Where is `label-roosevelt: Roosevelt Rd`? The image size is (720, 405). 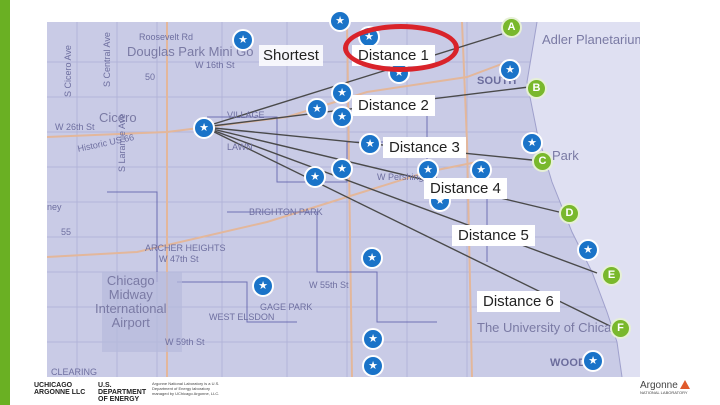
label-roosevelt: Roosevelt Rd is located at coordinates (166, 37).